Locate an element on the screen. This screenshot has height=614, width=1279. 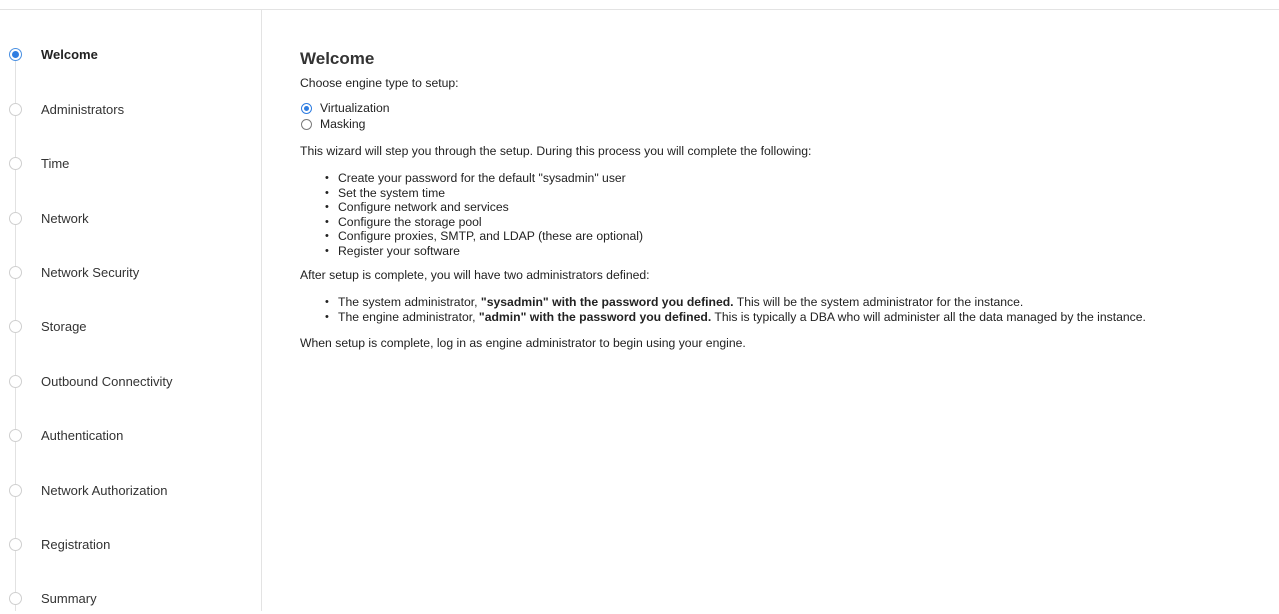
engine-type-radio-group: Virtualization Masking is located at coordinates (780, 116).